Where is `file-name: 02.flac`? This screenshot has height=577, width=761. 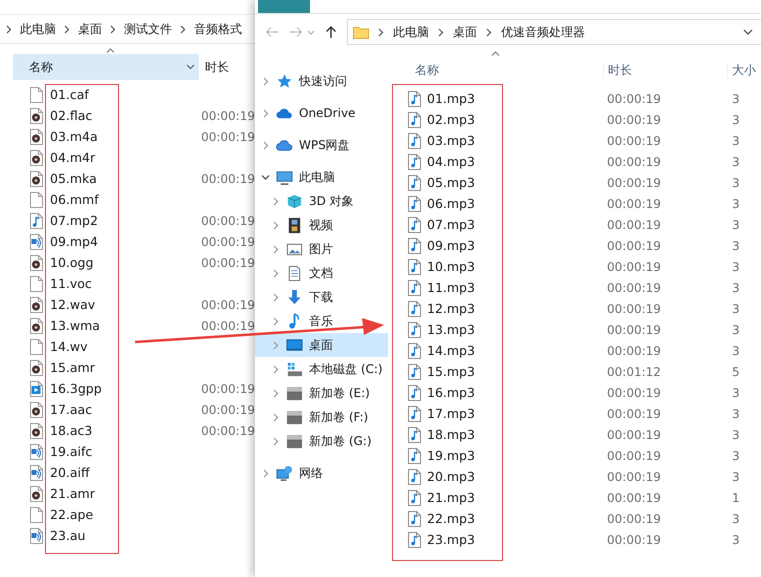
file-name: 02.flac is located at coordinates (122, 115).